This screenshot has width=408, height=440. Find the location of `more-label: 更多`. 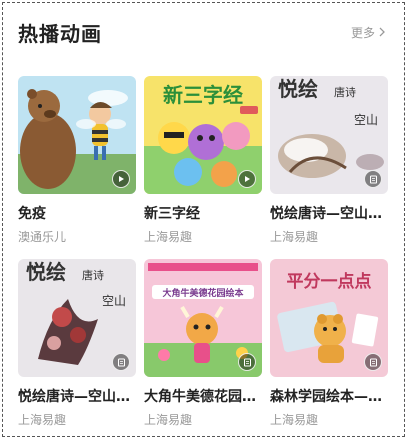

more-label: 更多 is located at coordinates (362, 32).